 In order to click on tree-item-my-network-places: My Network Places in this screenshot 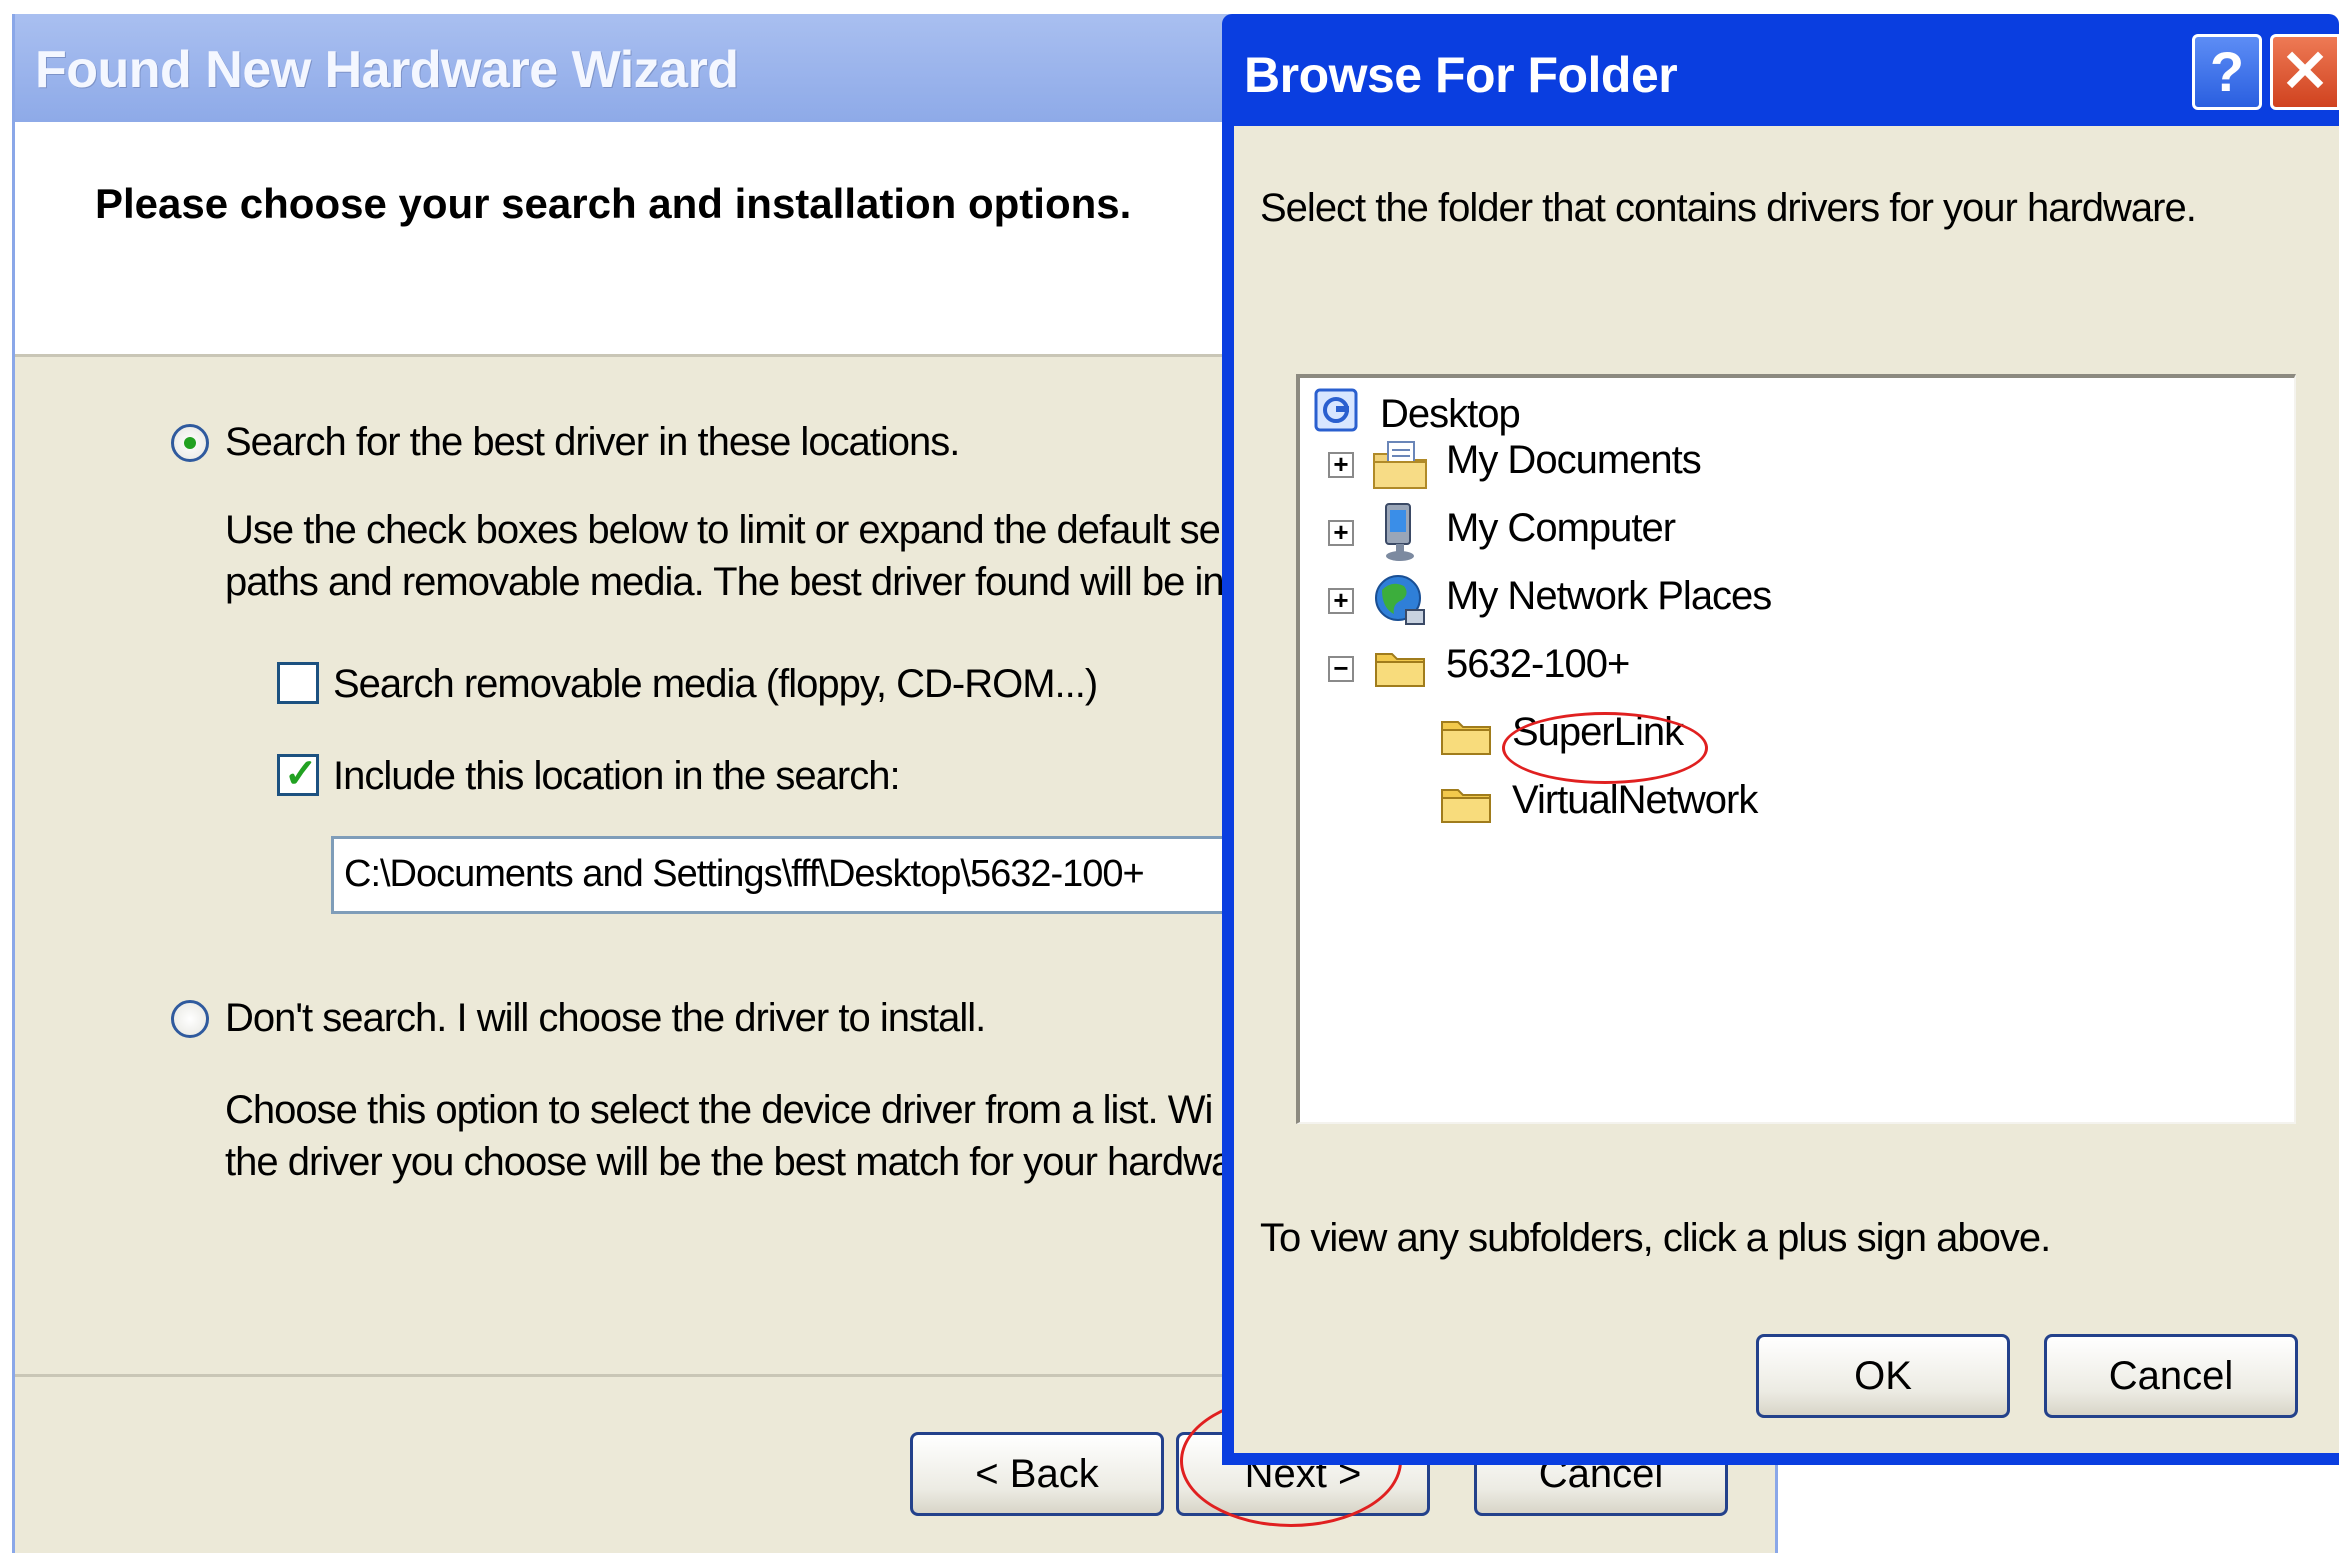, I will do `click(1609, 596)`.